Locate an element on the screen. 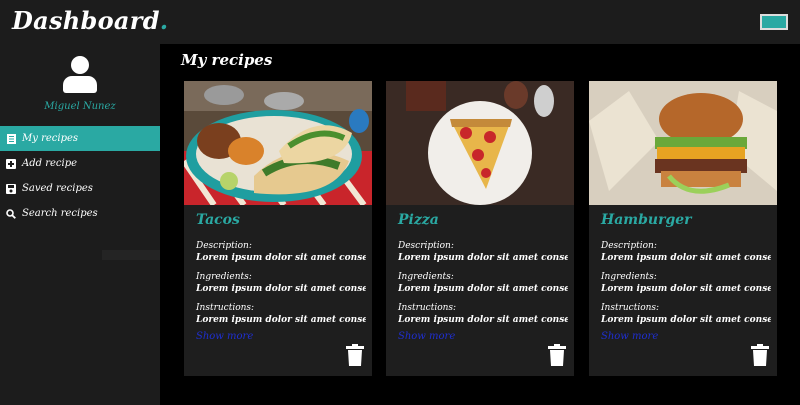  pizza-image is located at coordinates (480, 143).